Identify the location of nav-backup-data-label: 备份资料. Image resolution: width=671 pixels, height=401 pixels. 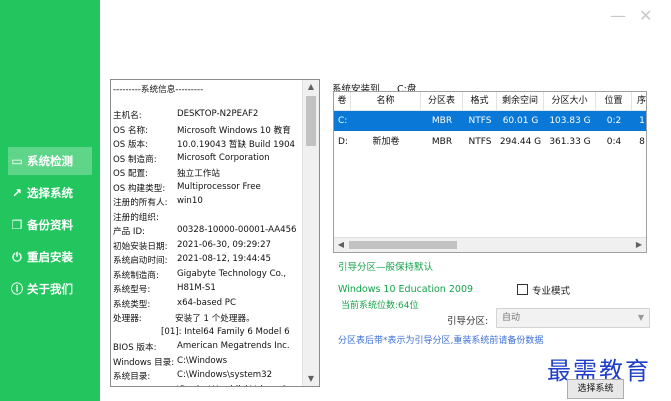
(50, 225).